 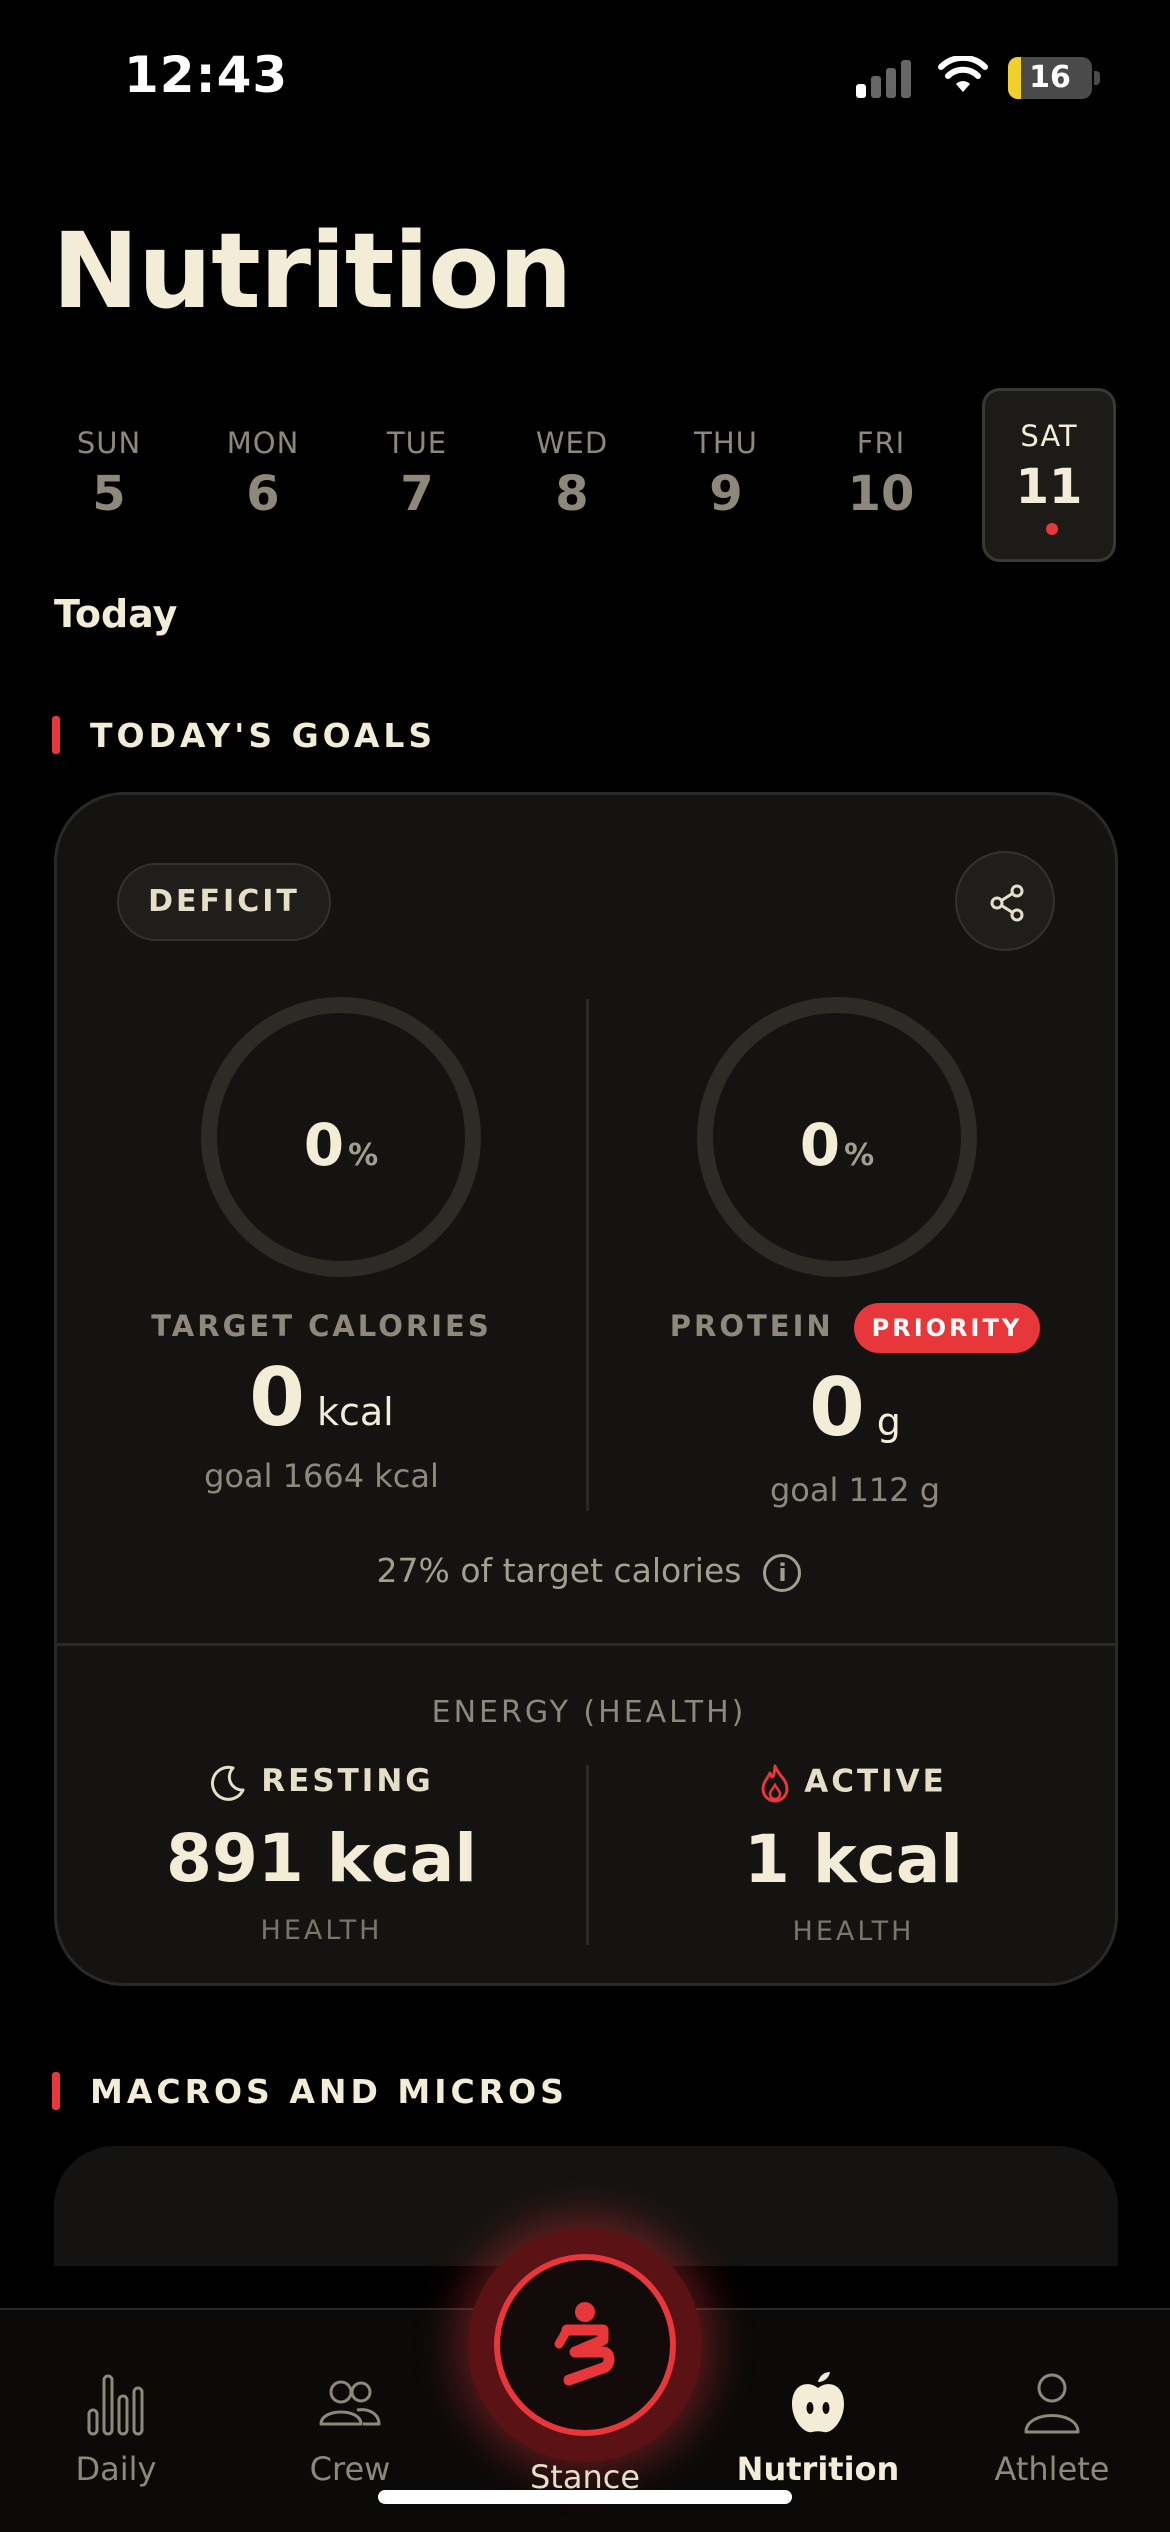 I want to click on day-name: TUE, so click(x=417, y=443).